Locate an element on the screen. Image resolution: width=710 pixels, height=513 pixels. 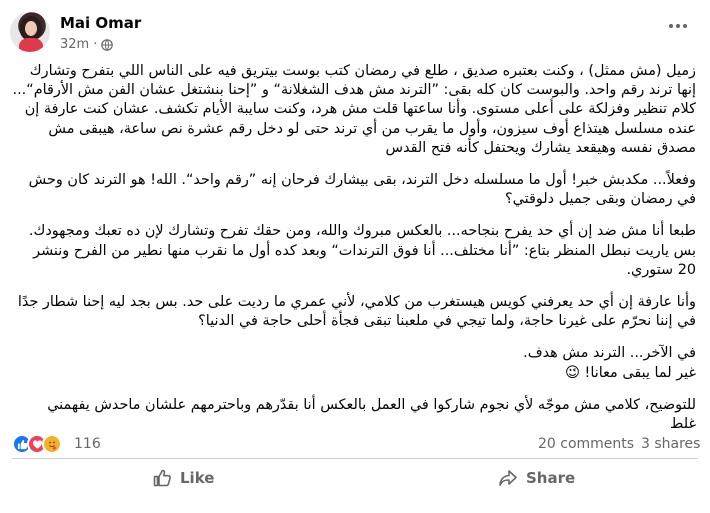
comments-count: 20 comments is located at coordinates (586, 444).